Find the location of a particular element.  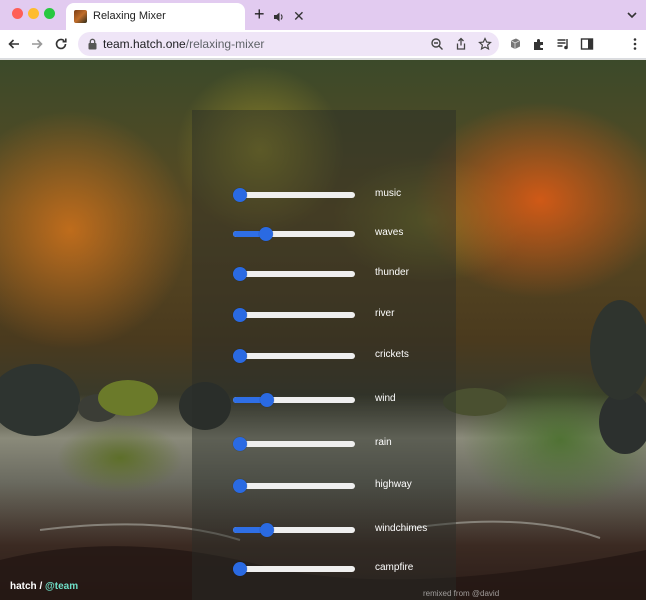

favicon-icon is located at coordinates (80, 16).